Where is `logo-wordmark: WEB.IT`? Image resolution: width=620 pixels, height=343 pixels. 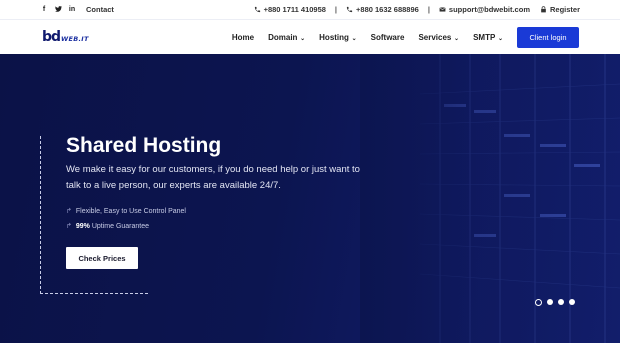 logo-wordmark: WEB.IT is located at coordinates (75, 39).